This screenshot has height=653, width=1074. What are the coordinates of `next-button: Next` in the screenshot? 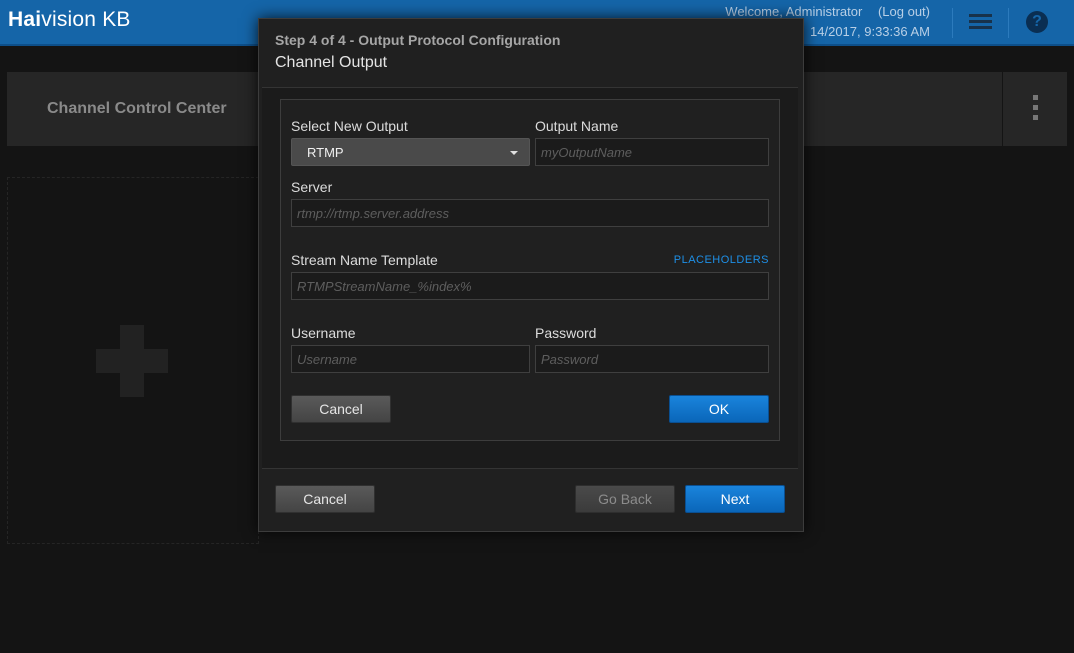 It's located at (735, 499).